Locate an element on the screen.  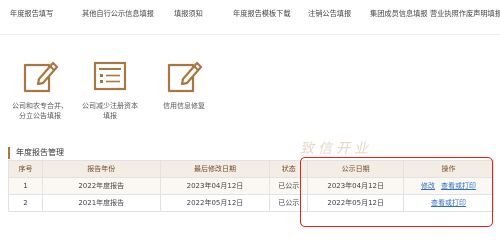
nav-divider is located at coordinates (250, 34).